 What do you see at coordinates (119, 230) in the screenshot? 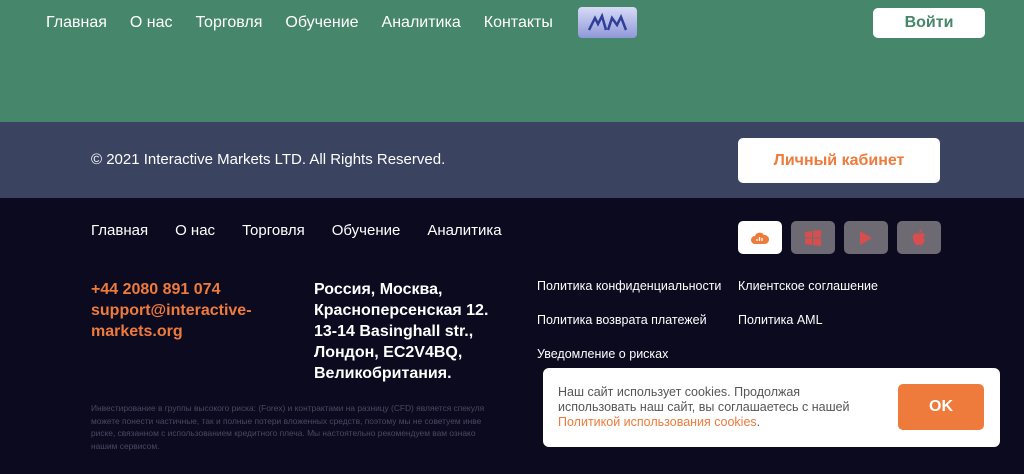
I see `footer-nav-home: Главная` at bounding box center [119, 230].